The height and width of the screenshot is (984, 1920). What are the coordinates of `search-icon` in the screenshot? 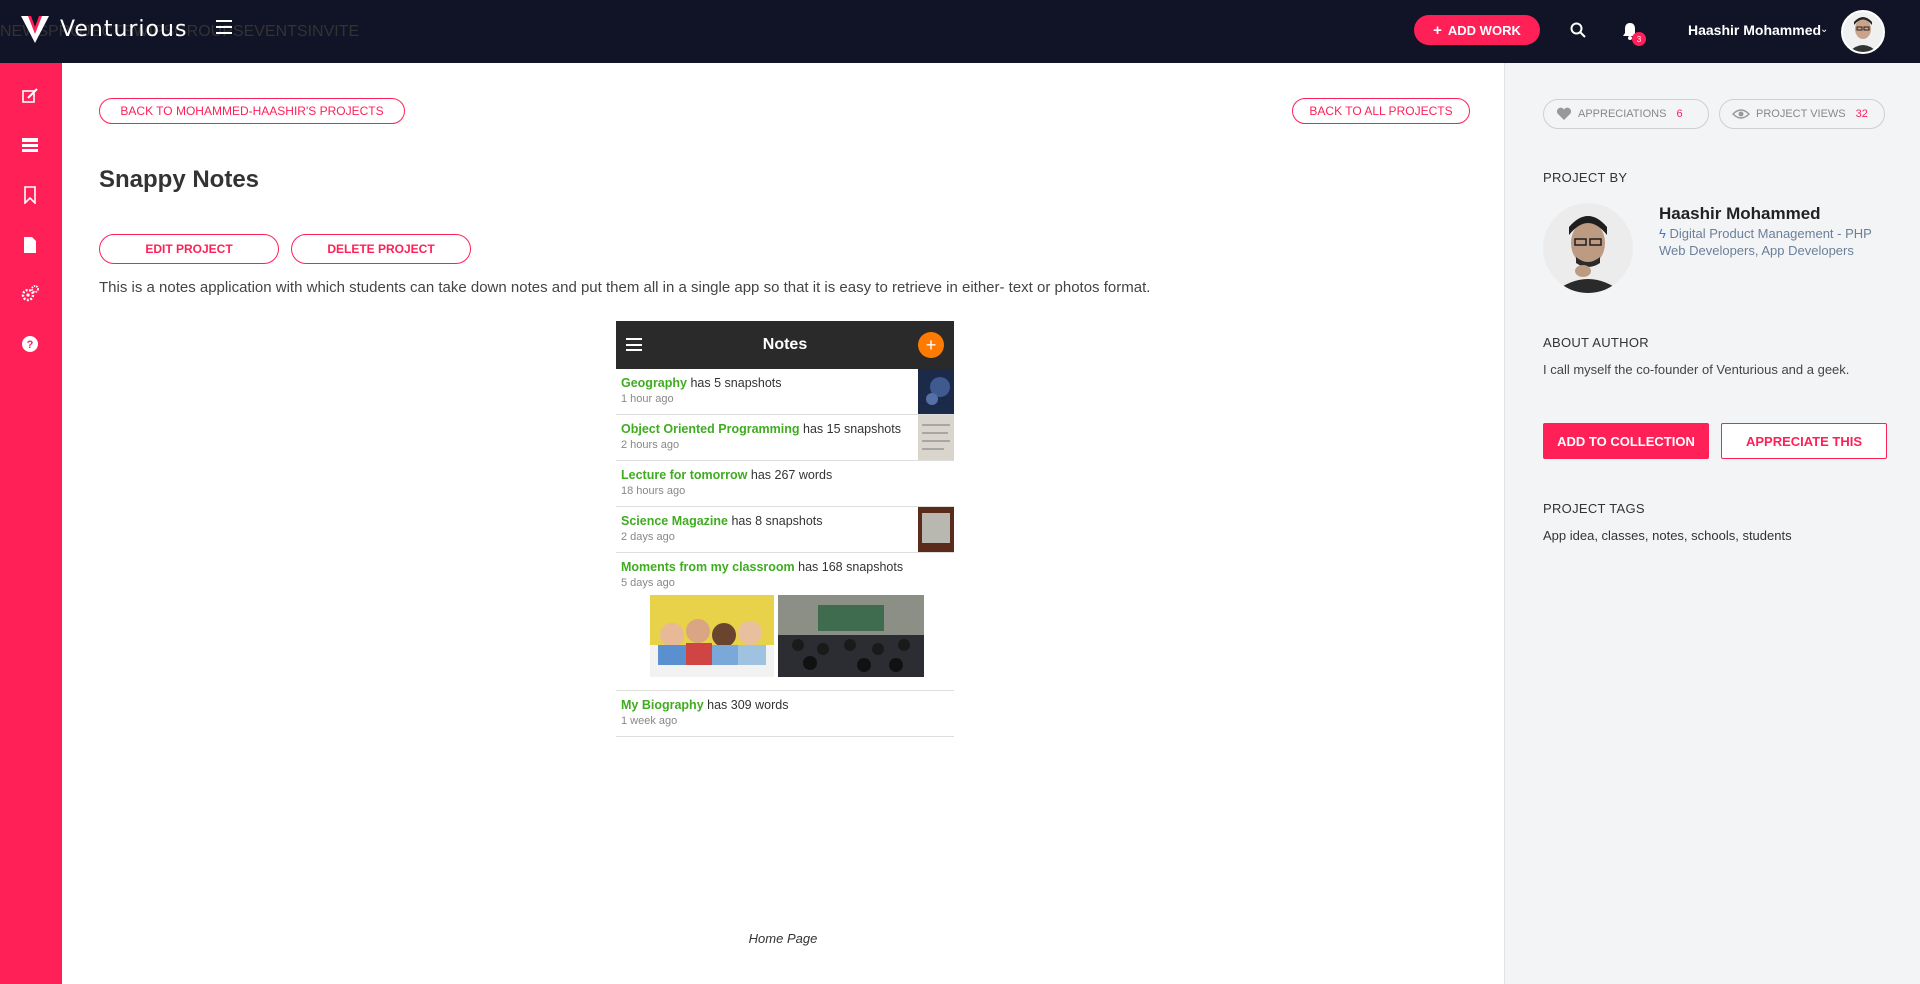 It's located at (1578, 30).